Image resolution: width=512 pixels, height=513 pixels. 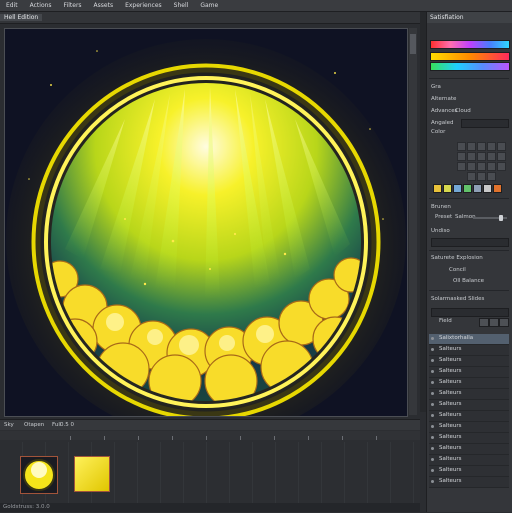 I want to click on spectrum-gradient-bar, so click(x=470, y=44).